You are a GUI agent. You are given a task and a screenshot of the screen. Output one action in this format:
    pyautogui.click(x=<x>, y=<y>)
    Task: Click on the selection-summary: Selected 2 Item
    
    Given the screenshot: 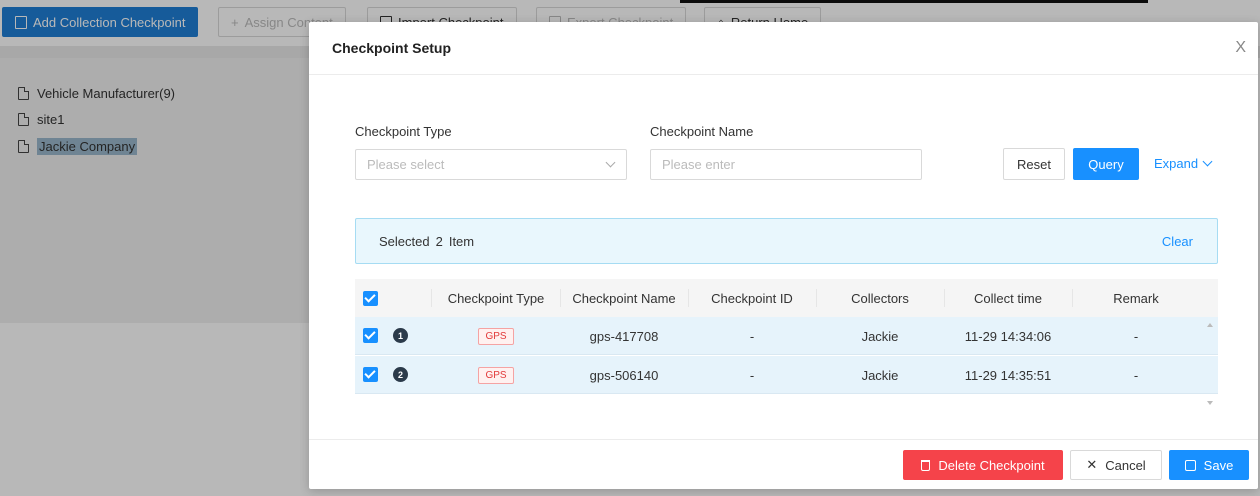 What is the action you would take?
    pyautogui.click(x=426, y=241)
    